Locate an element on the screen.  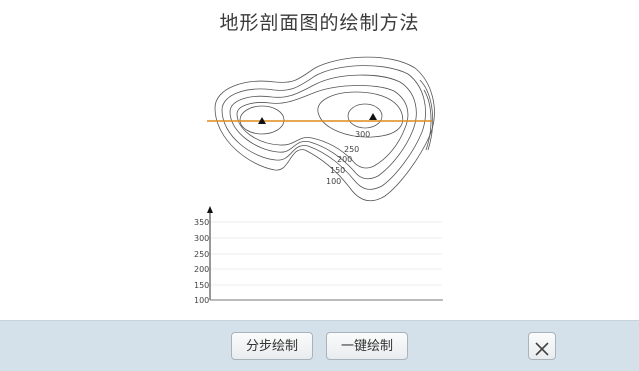
one-click-draw-button: 一键绘制 is located at coordinates (367, 346).